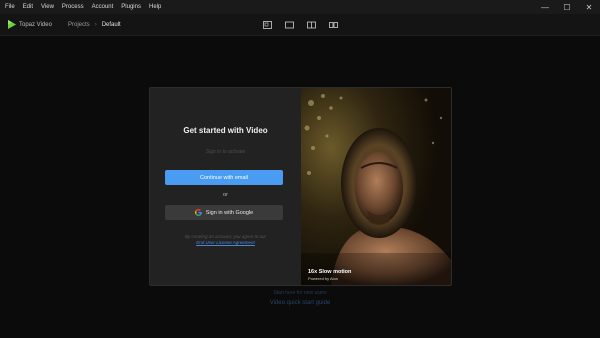  What do you see at coordinates (111, 25) in the screenshot?
I see `breadcrumb-current: Default` at bounding box center [111, 25].